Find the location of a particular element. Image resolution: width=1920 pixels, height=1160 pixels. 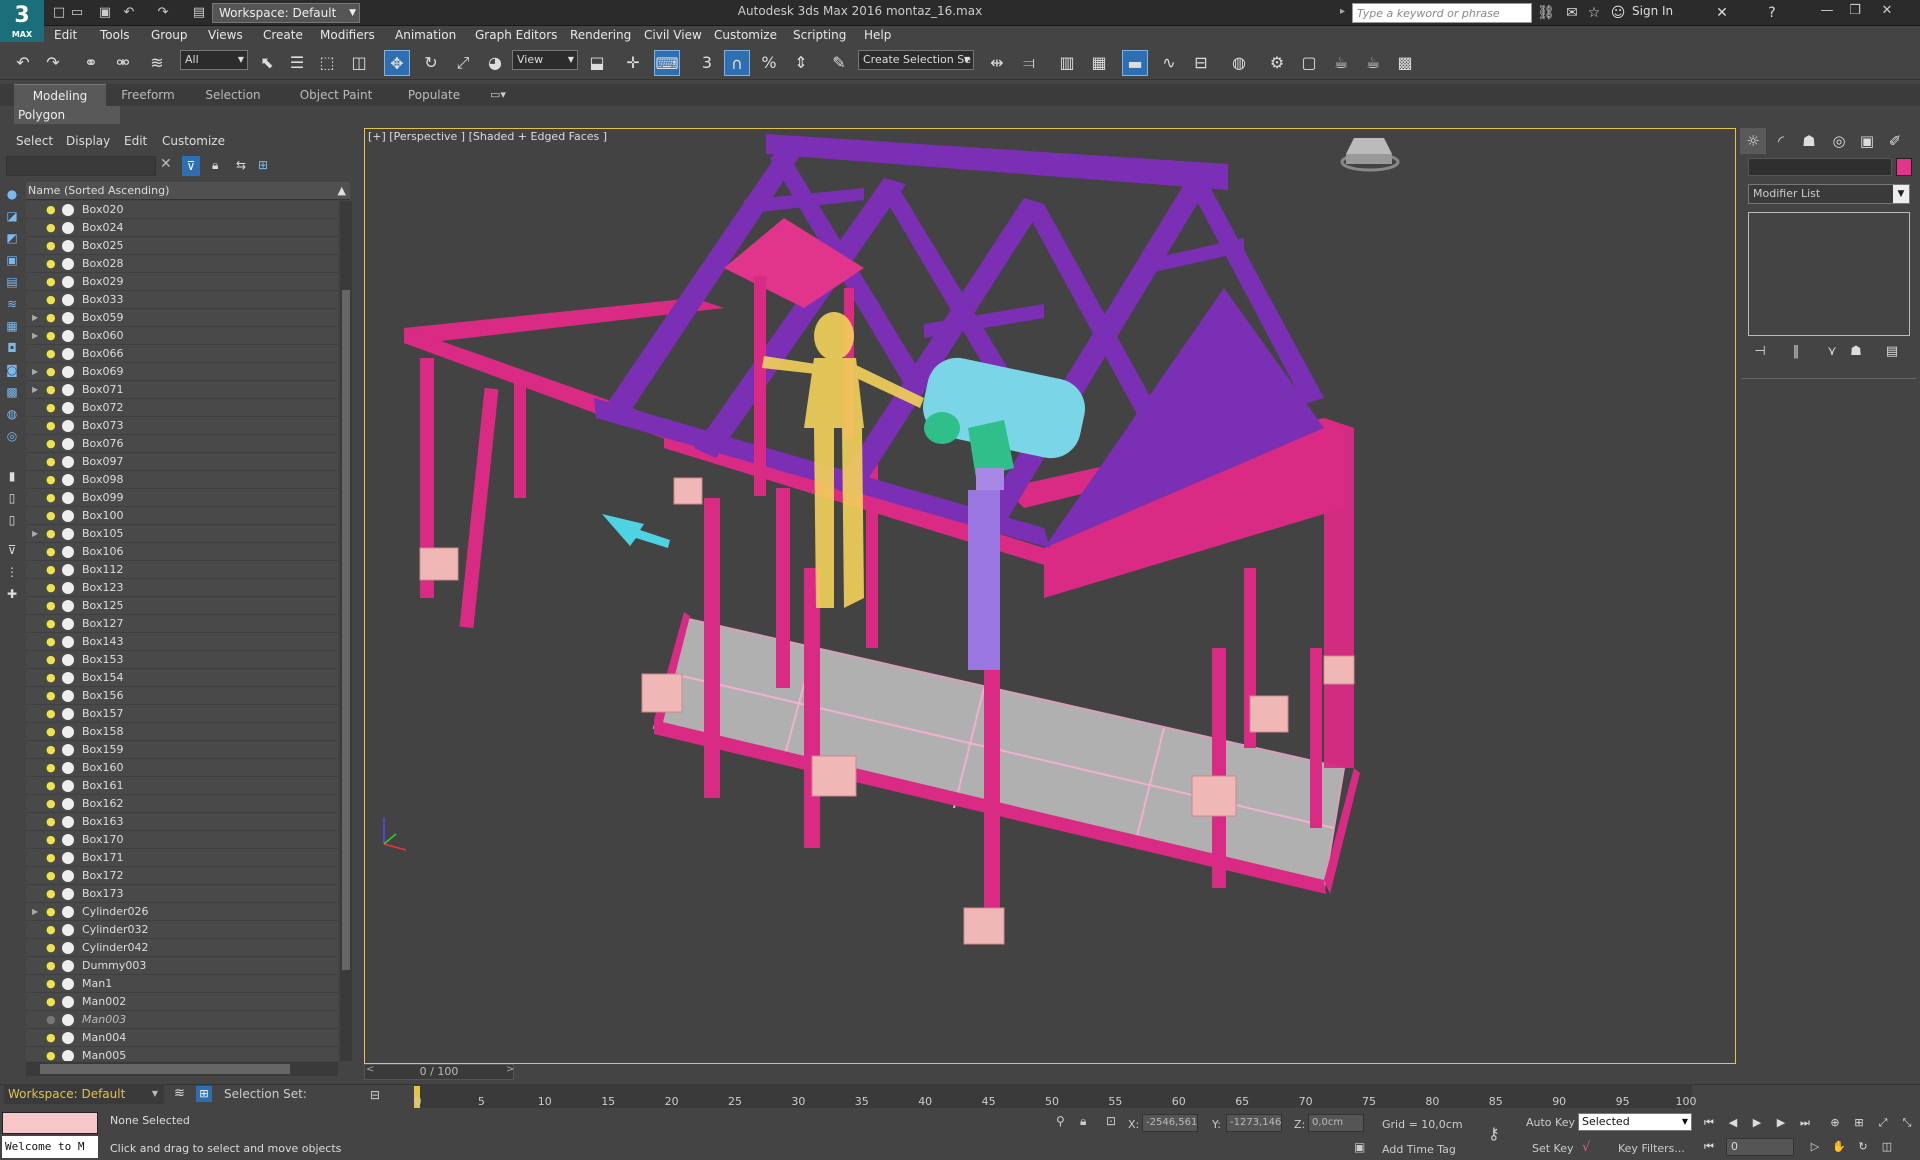

list-item: ▶ ● Cylinder026 is located at coordinates (182, 912).